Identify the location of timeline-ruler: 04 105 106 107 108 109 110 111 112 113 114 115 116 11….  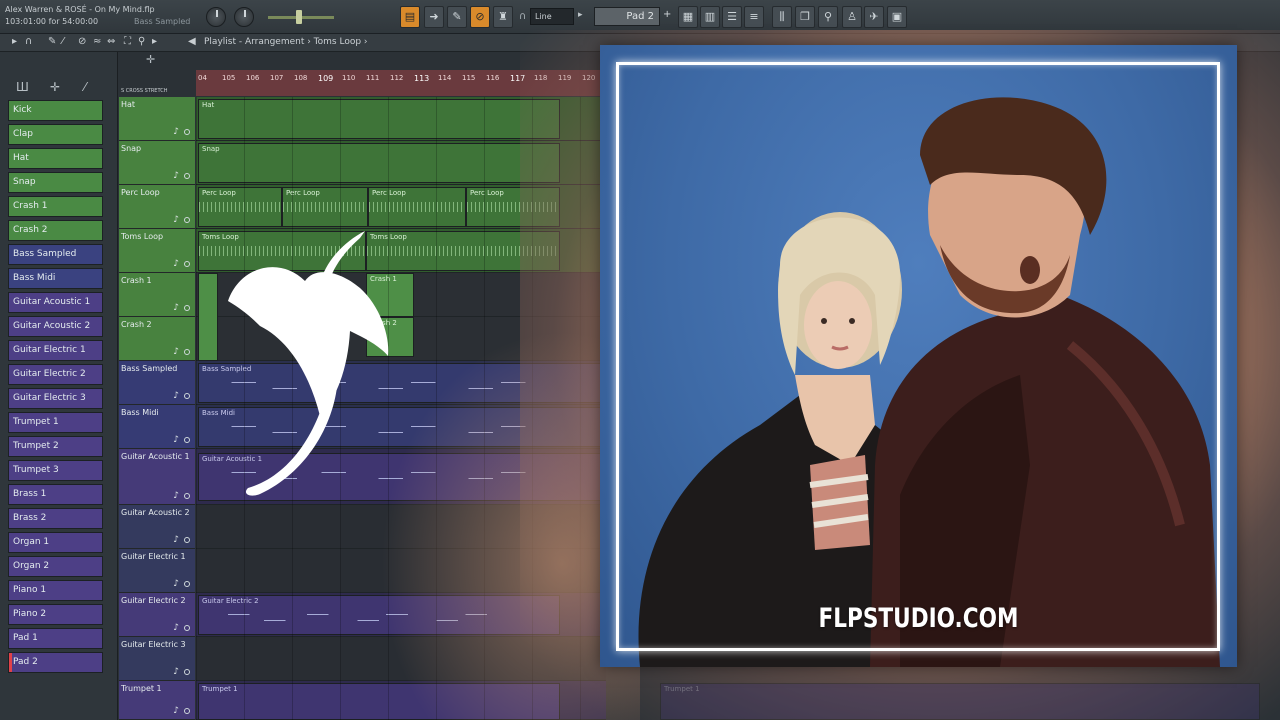
(401, 83).